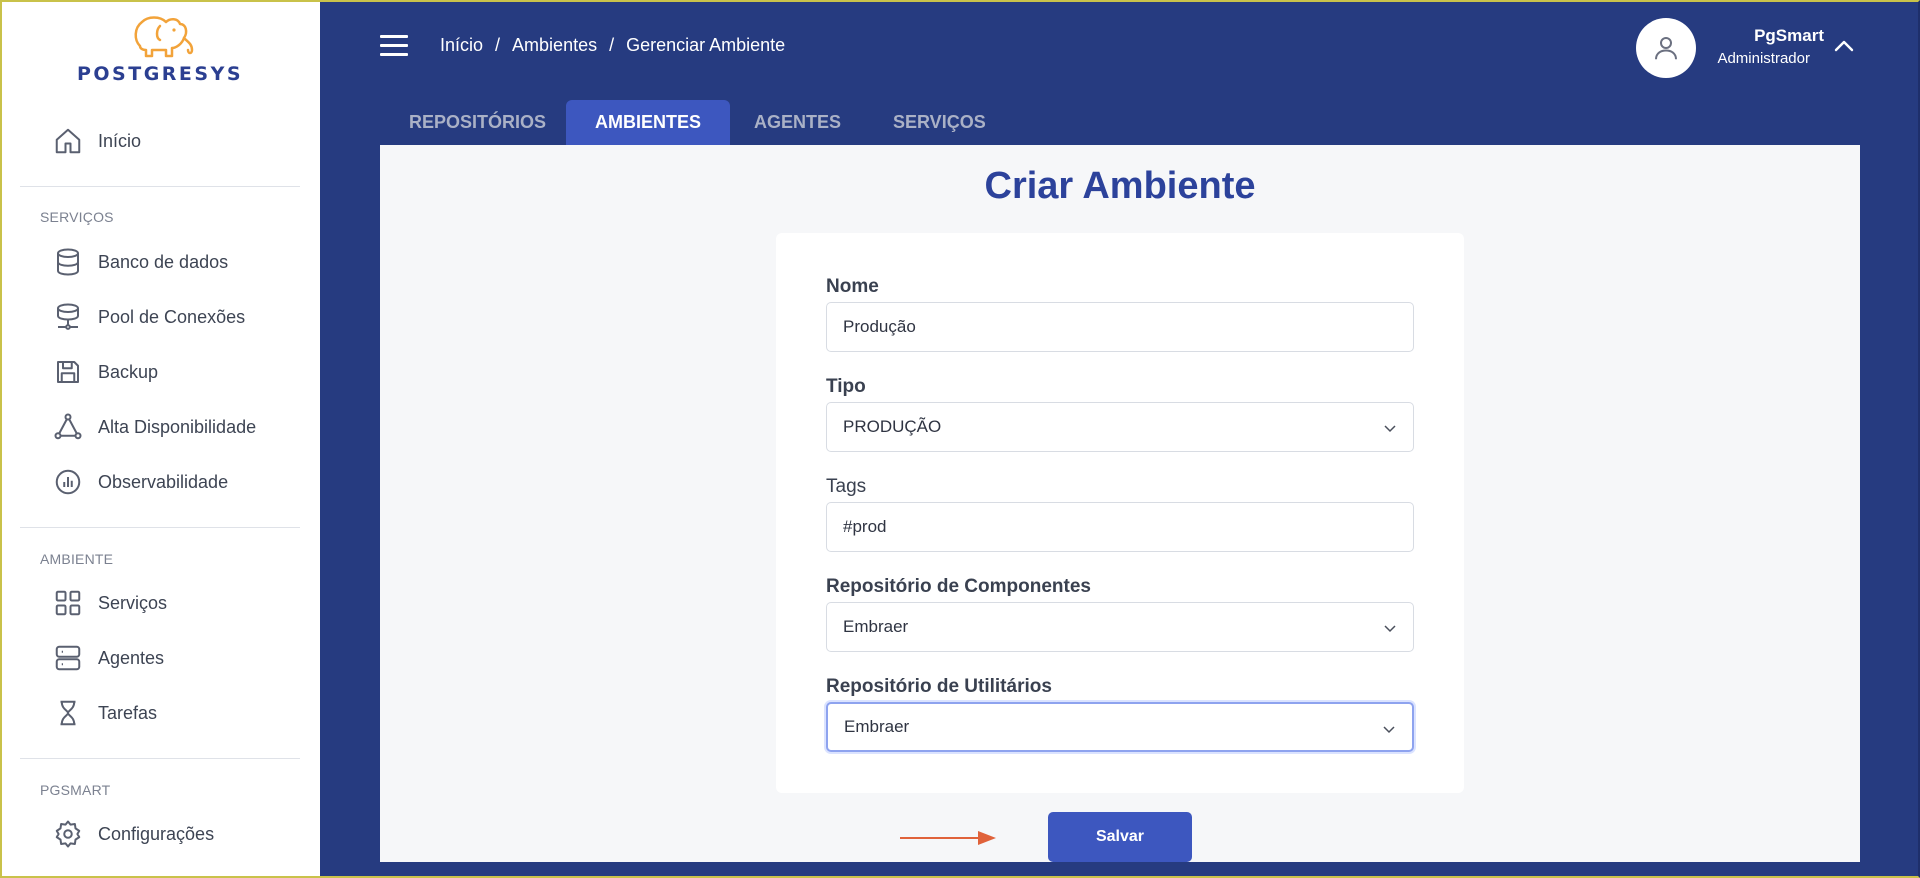 This screenshot has height=878, width=1920. Describe the element at coordinates (156, 833) in the screenshot. I see `sidebar-item-label: Configurações` at that location.